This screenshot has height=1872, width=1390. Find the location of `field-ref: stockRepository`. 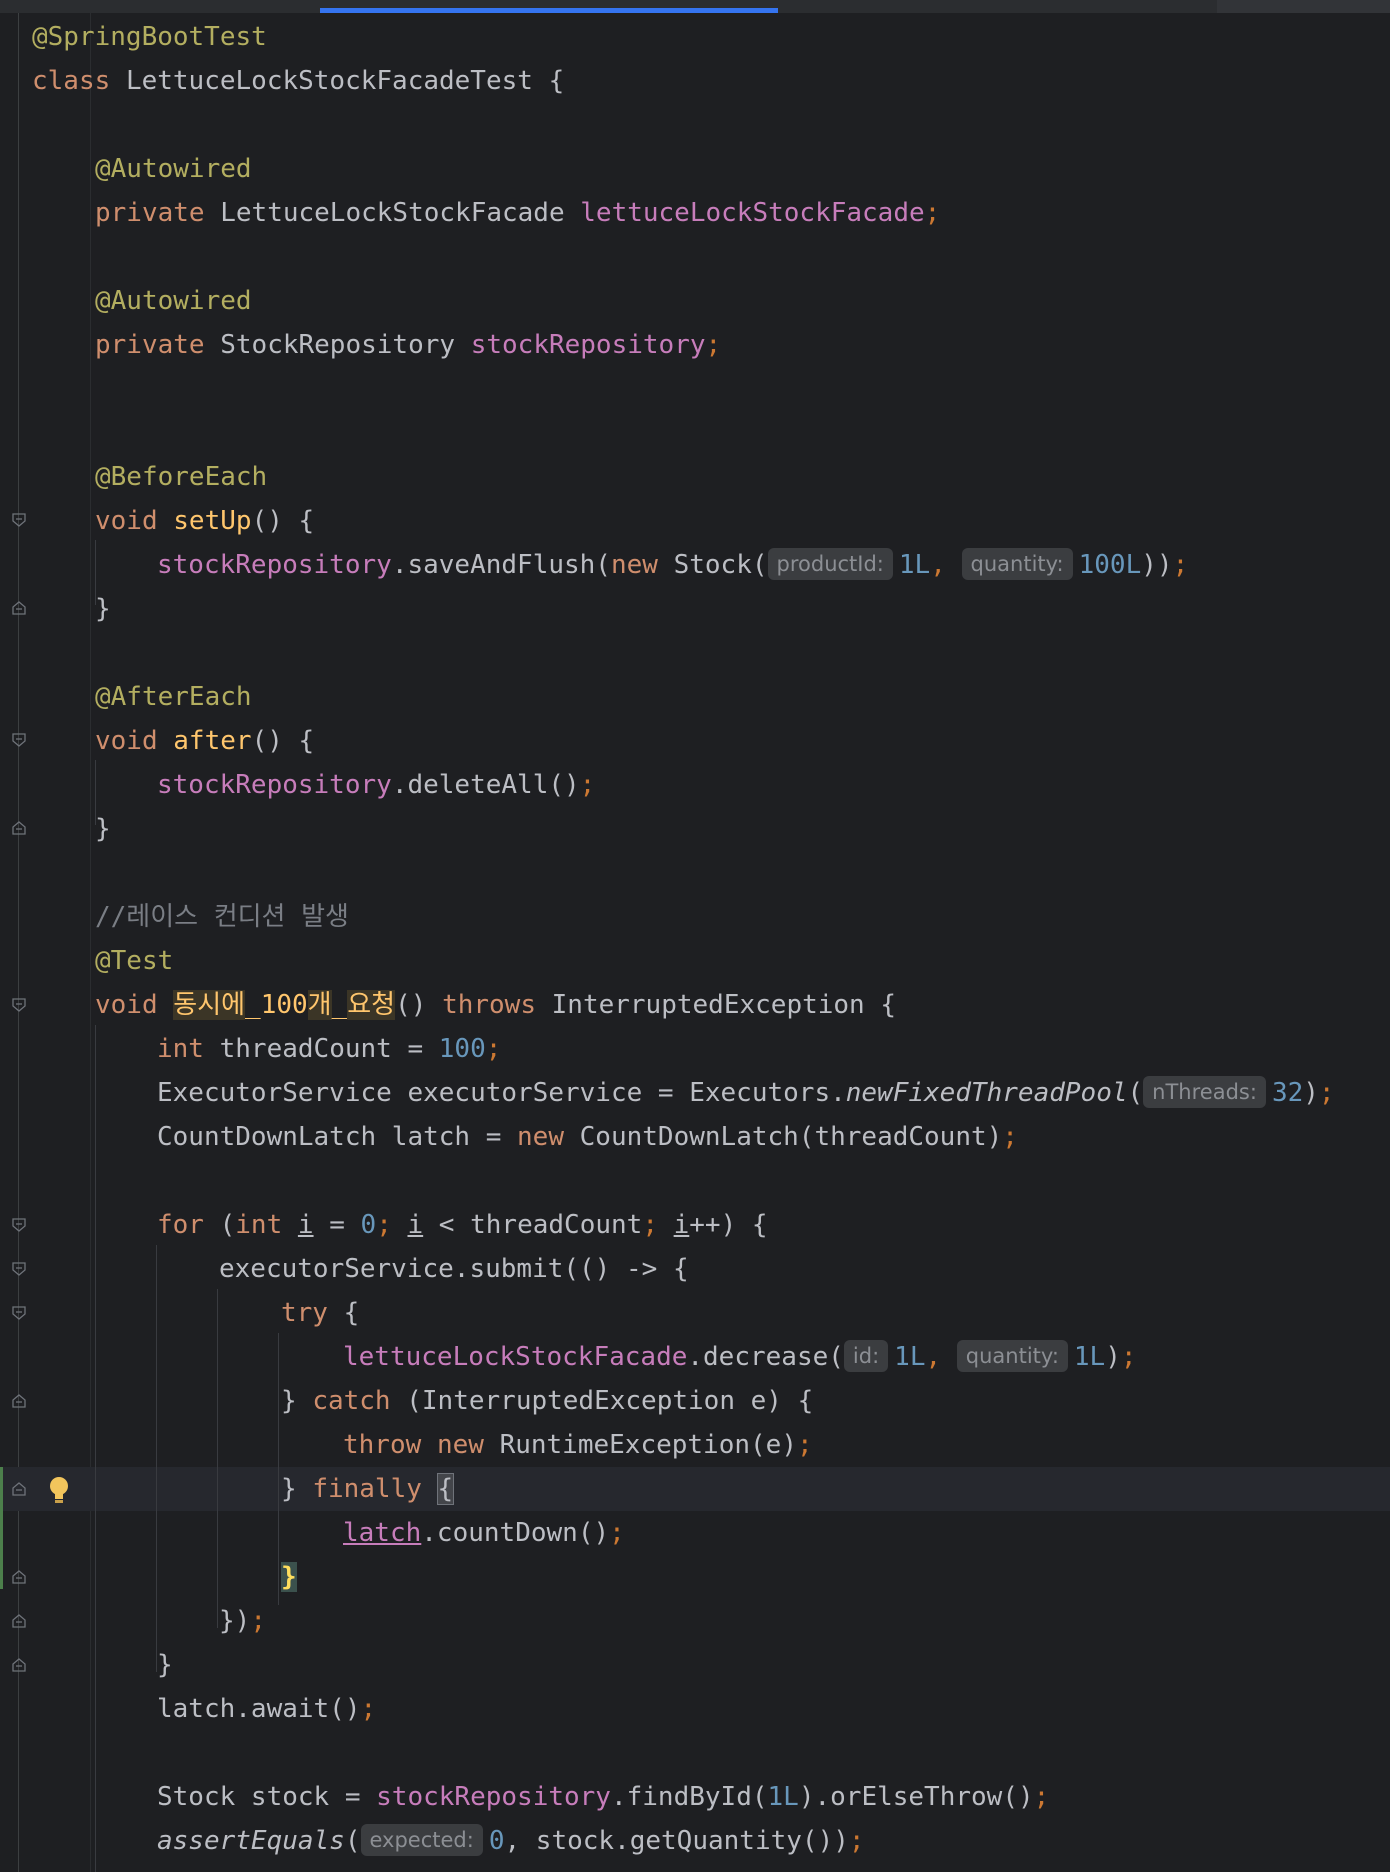

field-ref: stockRepository is located at coordinates (274, 565).